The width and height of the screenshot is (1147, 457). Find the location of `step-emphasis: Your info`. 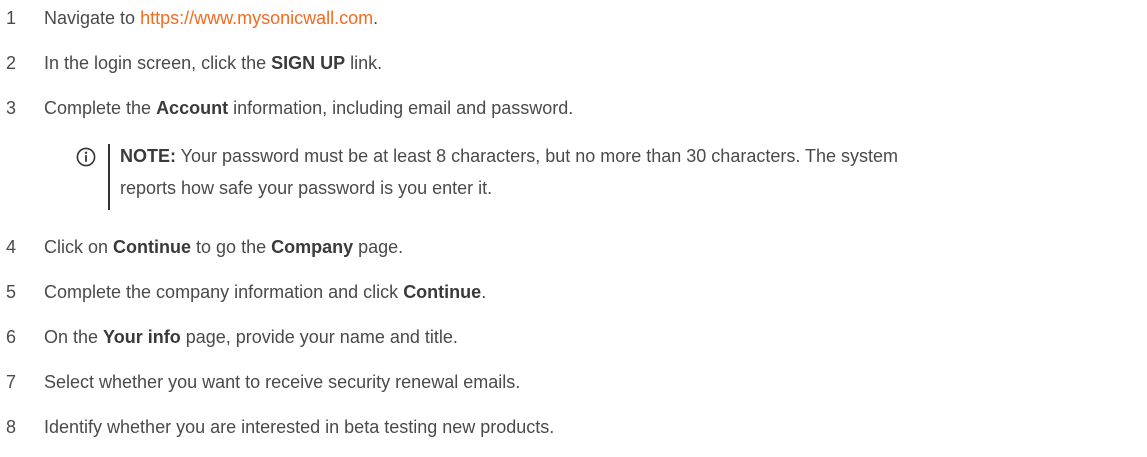

step-emphasis: Your info is located at coordinates (142, 337).